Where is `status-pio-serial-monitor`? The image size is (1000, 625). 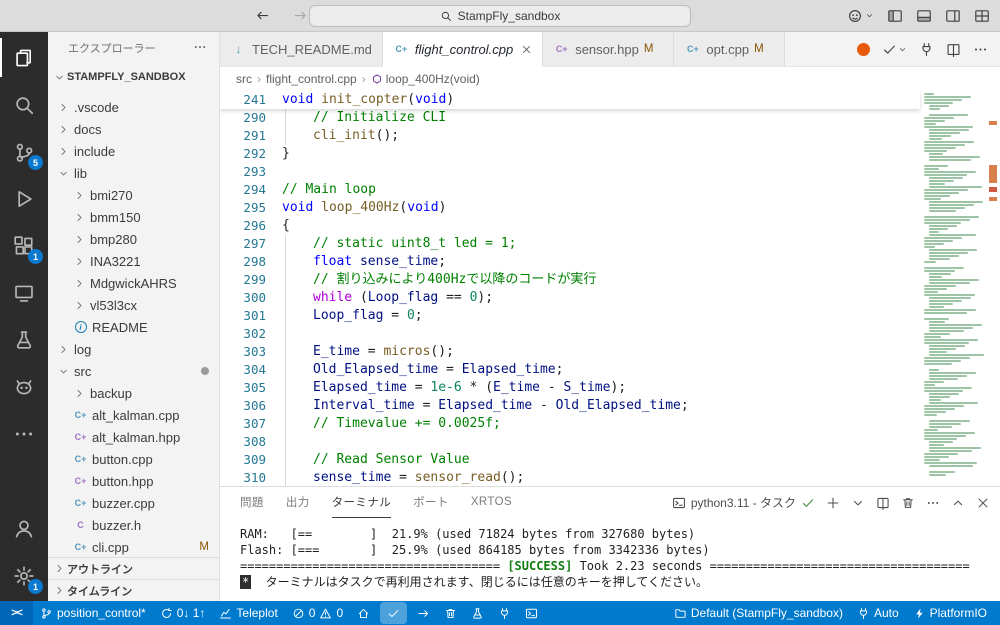
status-pio-serial-monitor is located at coordinates (504, 613).